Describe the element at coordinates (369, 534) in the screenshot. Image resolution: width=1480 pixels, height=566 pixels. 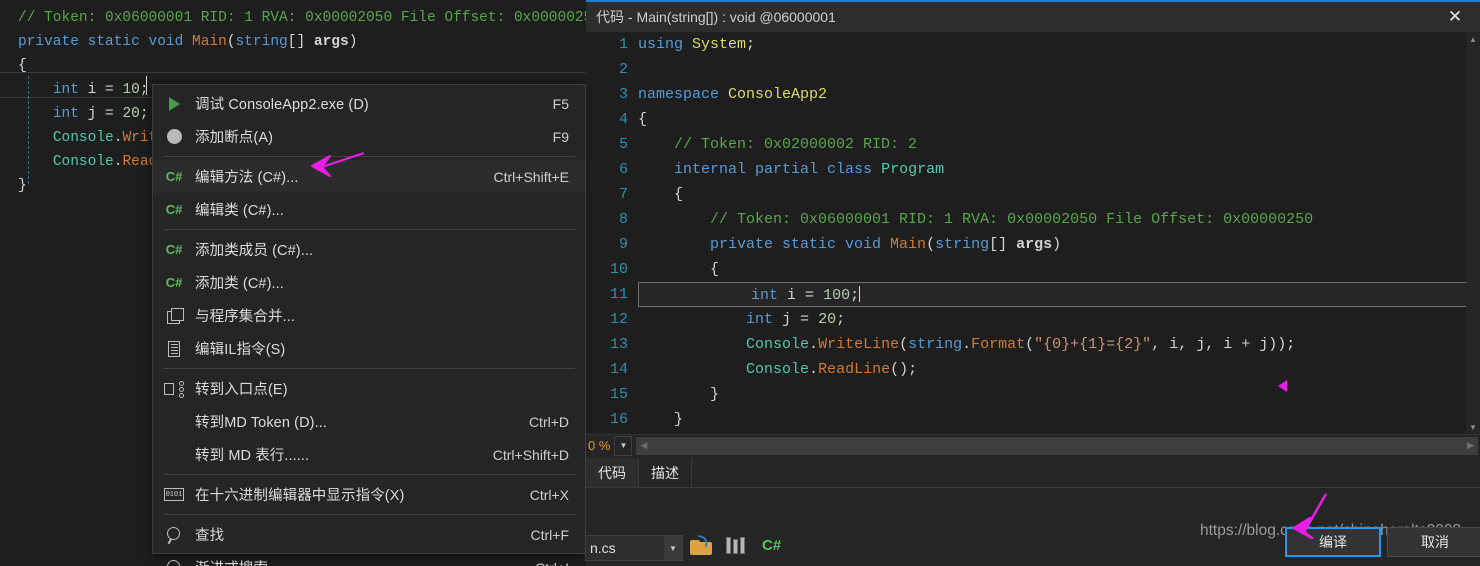
I see `menu-item-13: 查找 Ctrl+F` at that location.